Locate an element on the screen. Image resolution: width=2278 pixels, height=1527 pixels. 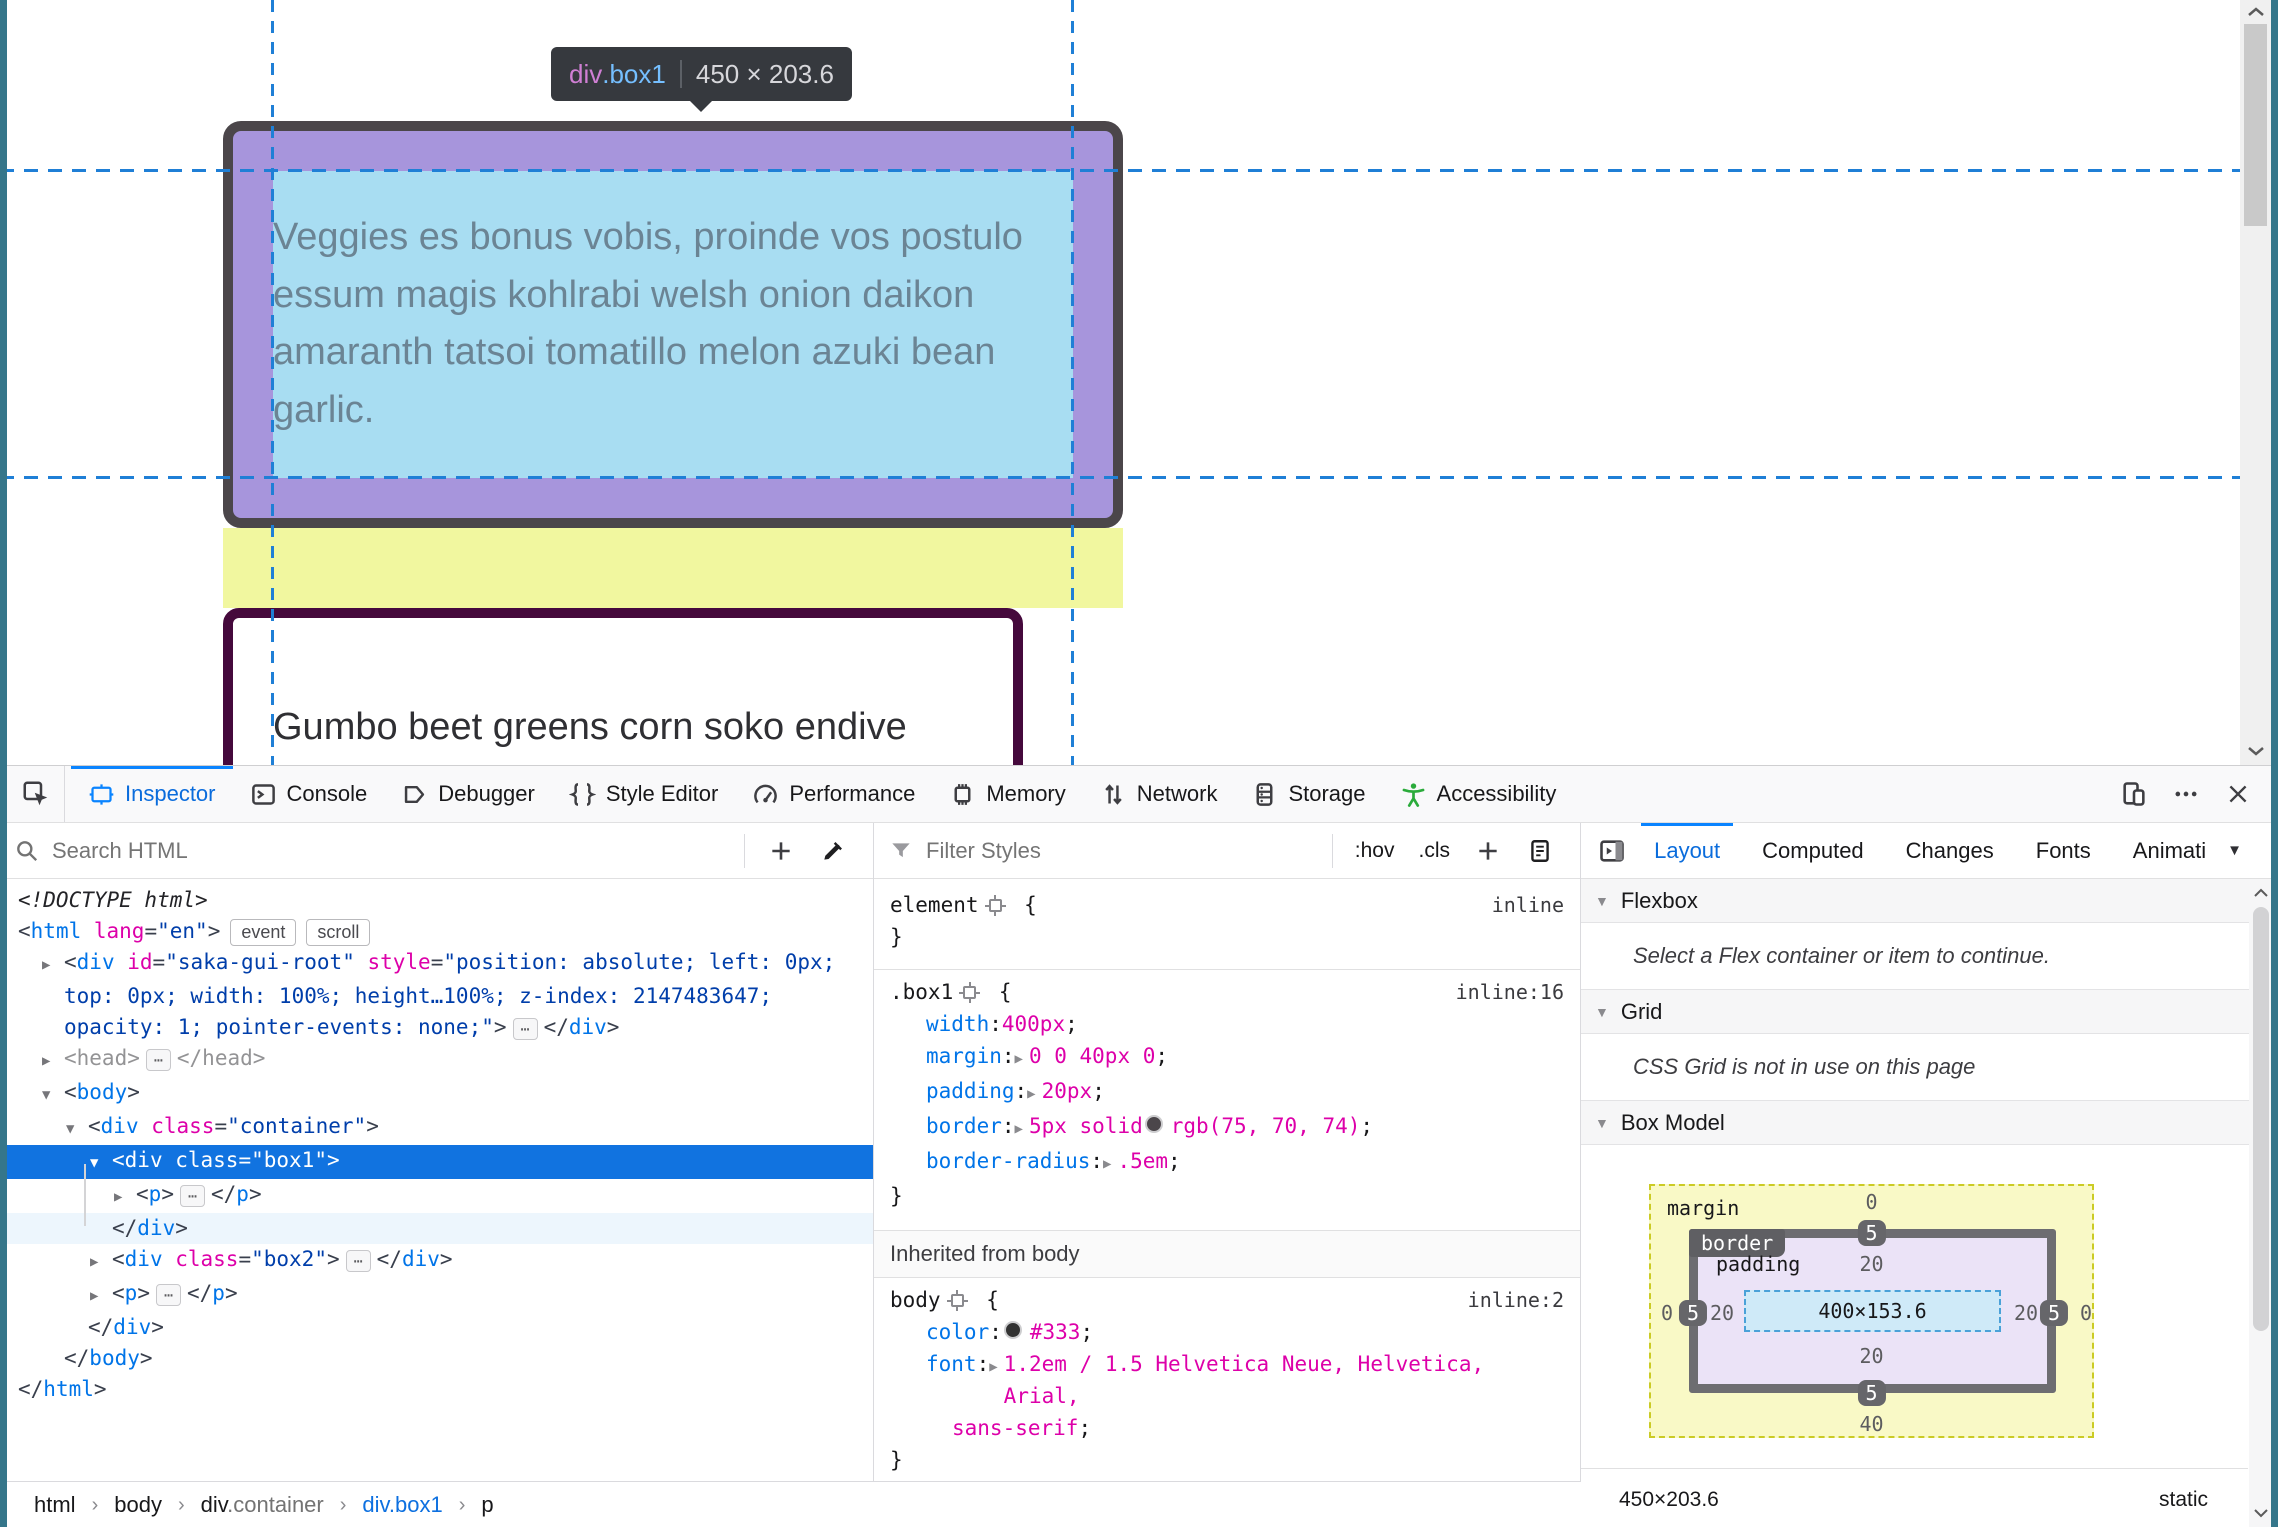
eyedropper-button is located at coordinates (833, 850).